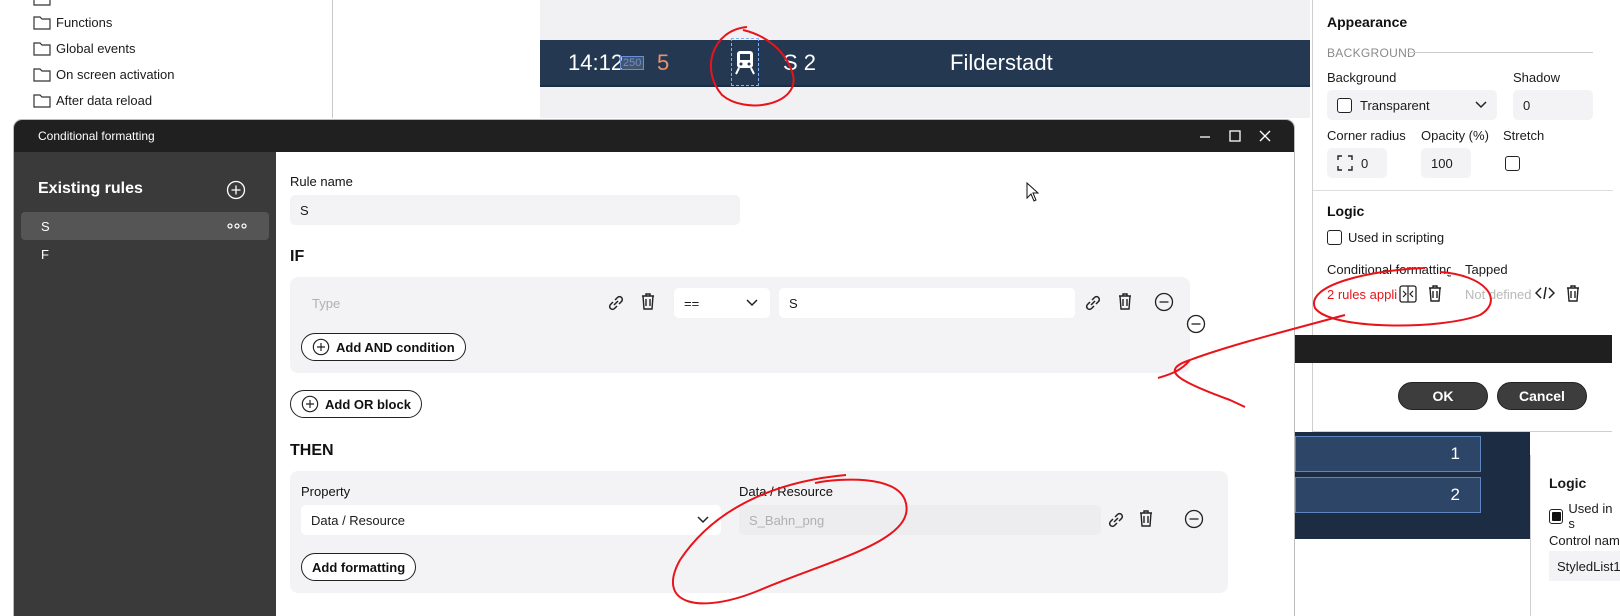 Image resolution: width=1620 pixels, height=616 pixels. I want to click on list-row: 1, so click(1388, 454).